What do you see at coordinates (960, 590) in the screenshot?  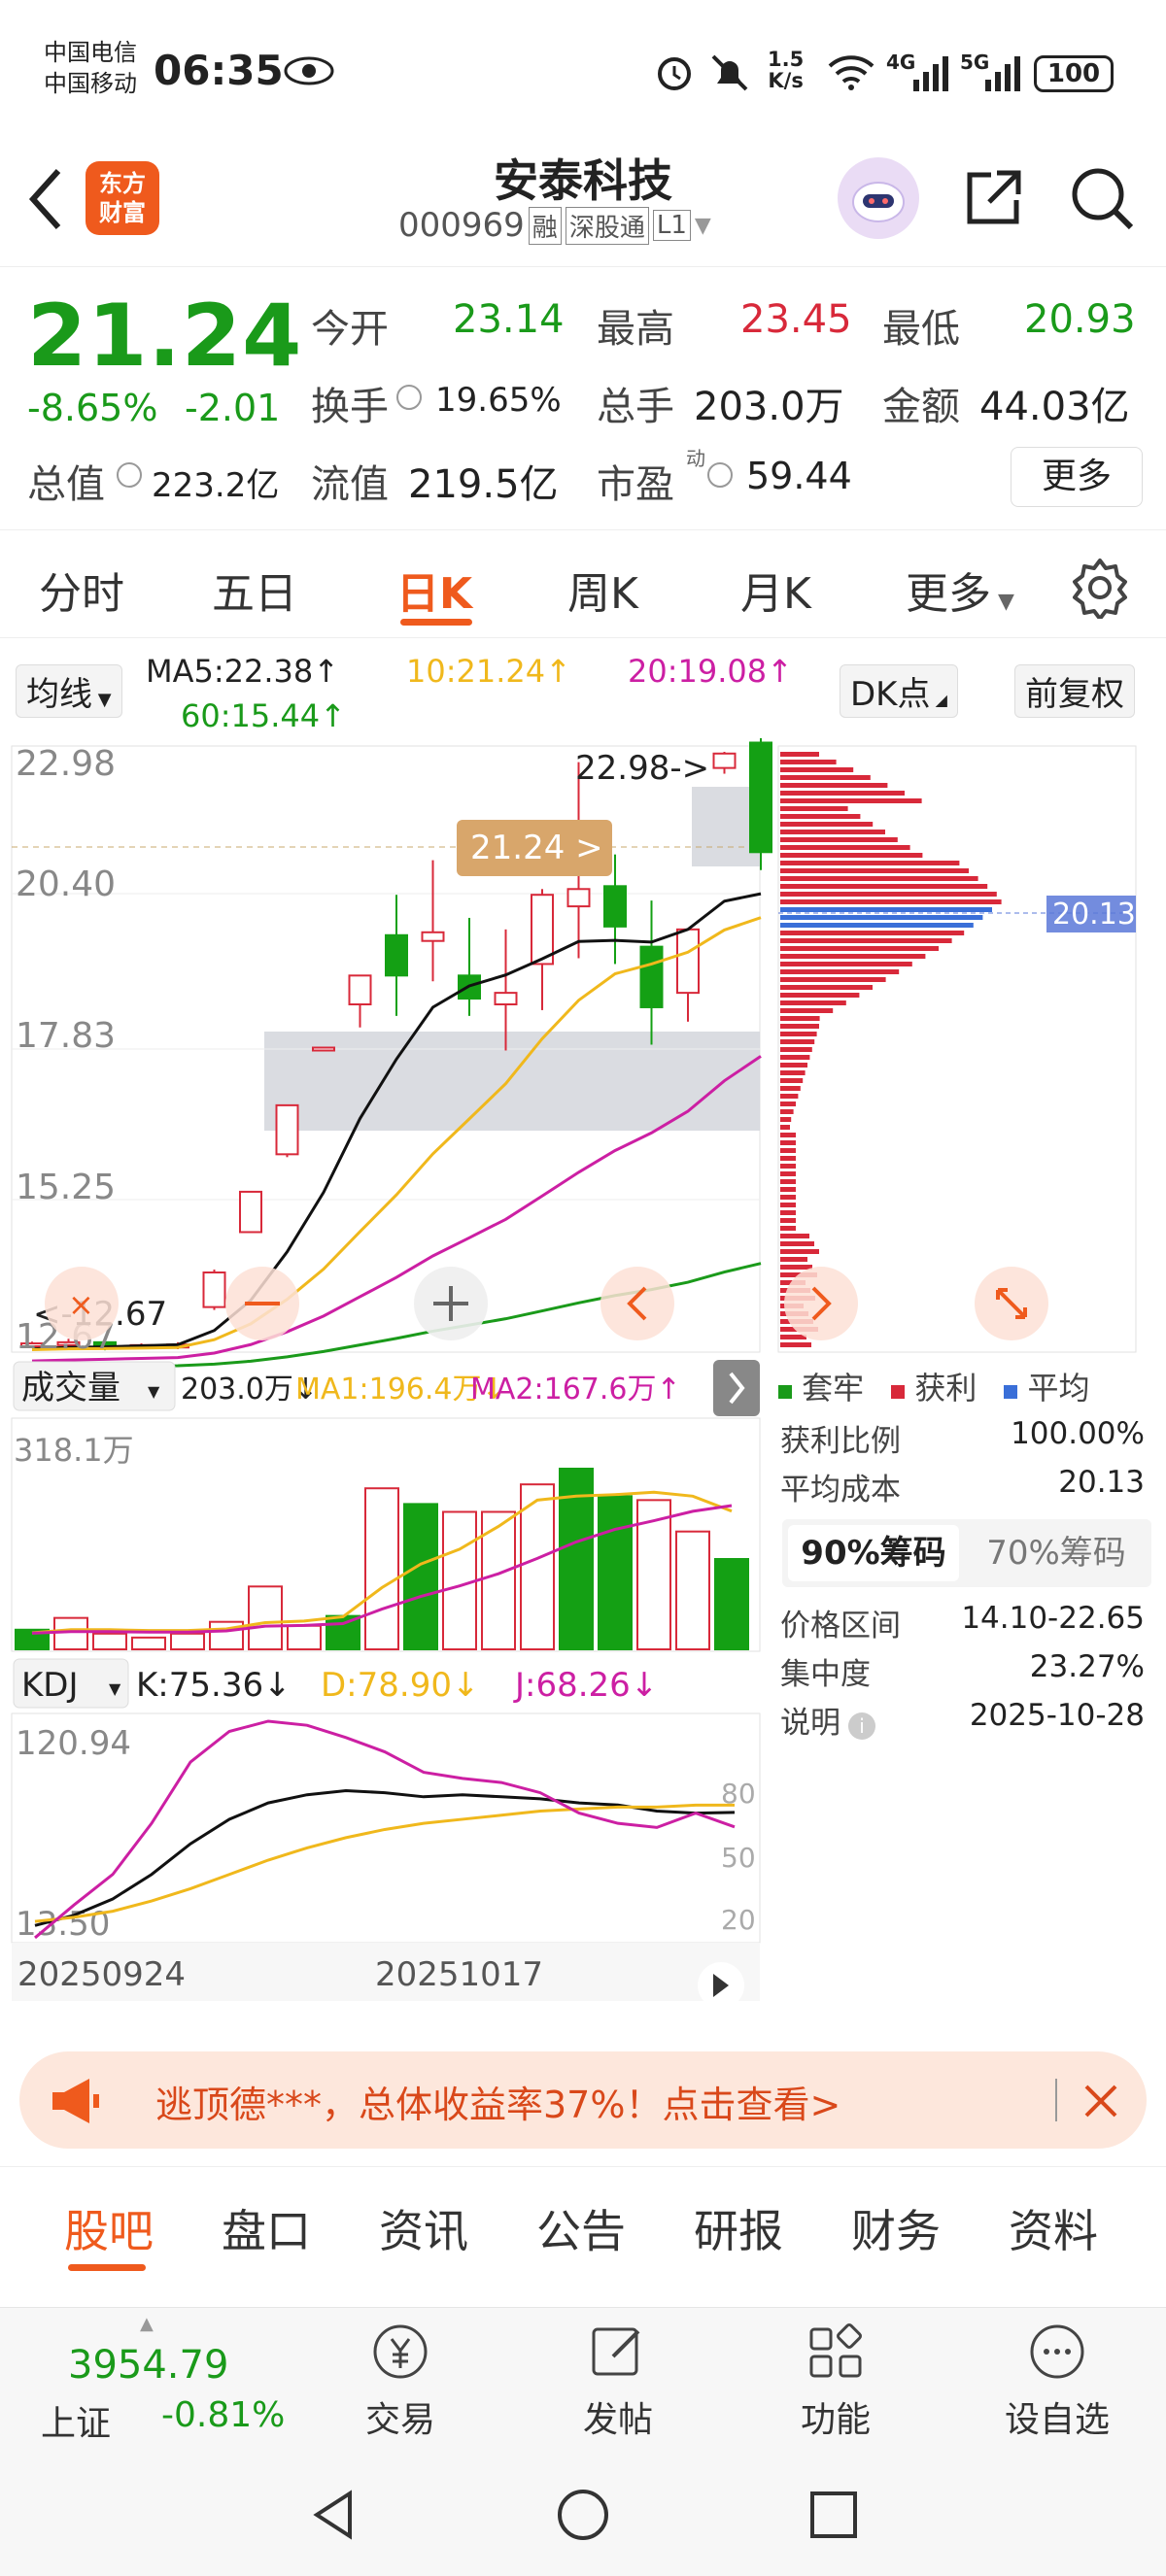 I see `tab-more: 更多 ▼` at bounding box center [960, 590].